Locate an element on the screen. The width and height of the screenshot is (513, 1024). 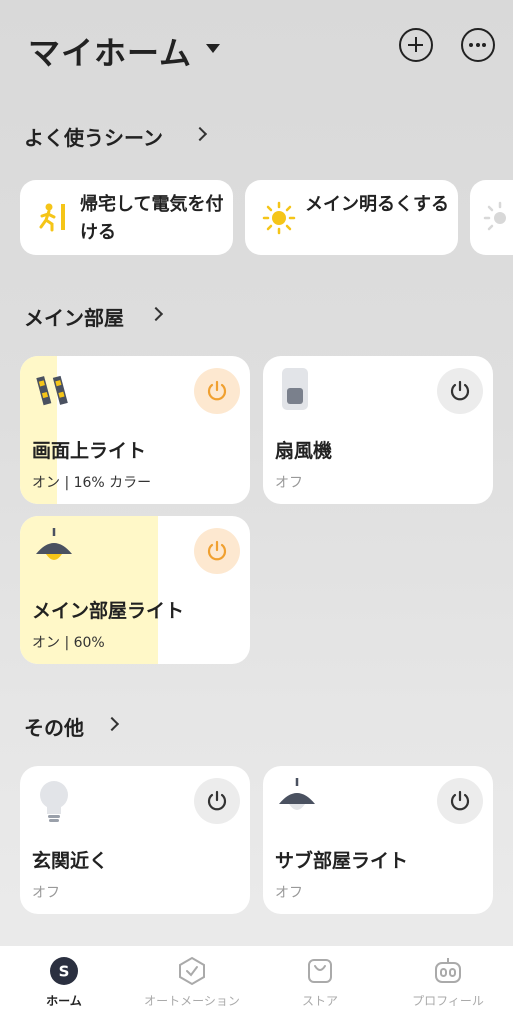
tab-store: ストア is located at coordinates (320, 985).